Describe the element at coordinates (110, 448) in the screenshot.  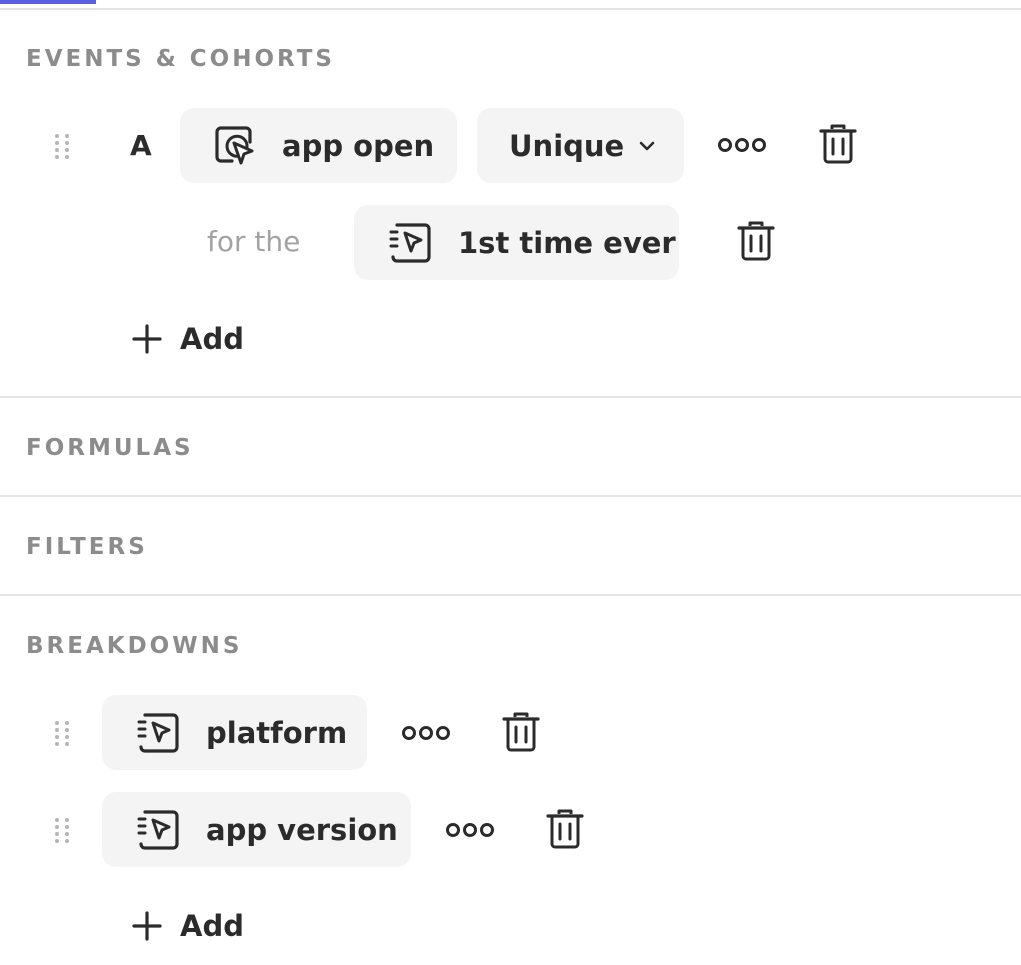
I see `formulas-section-title: FORMULAS` at that location.